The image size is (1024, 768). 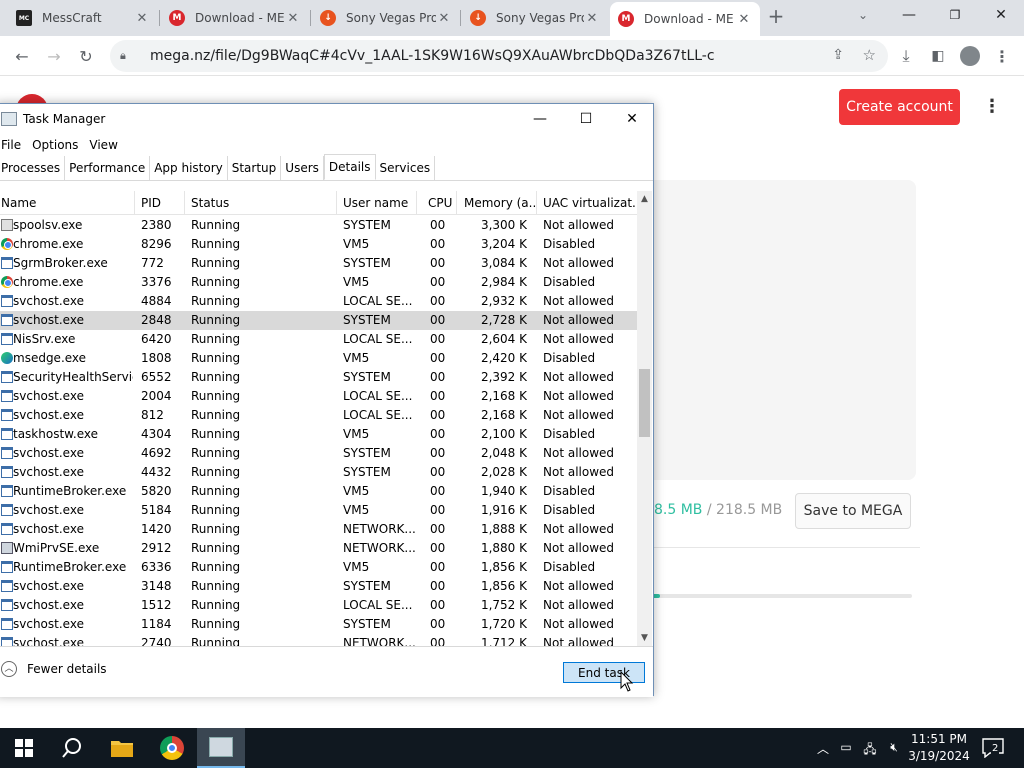 I want to click on maximize-icon: ☐, so click(x=586, y=119).